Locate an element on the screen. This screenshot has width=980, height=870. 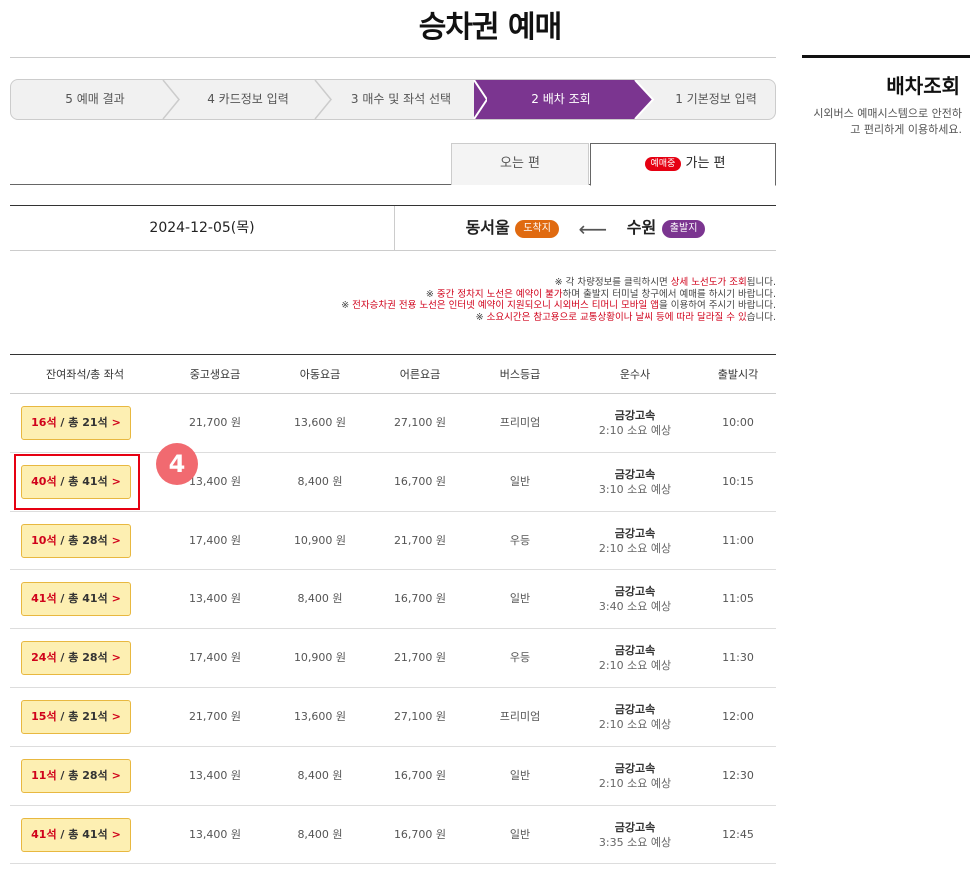
cell-time: 10:00 is located at coordinates (738, 422).